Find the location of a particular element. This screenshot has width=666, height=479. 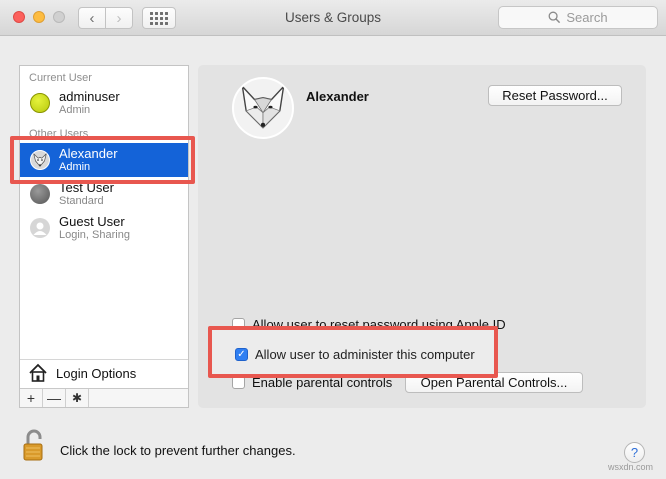

minus-icon: — is located at coordinates (54, 398).